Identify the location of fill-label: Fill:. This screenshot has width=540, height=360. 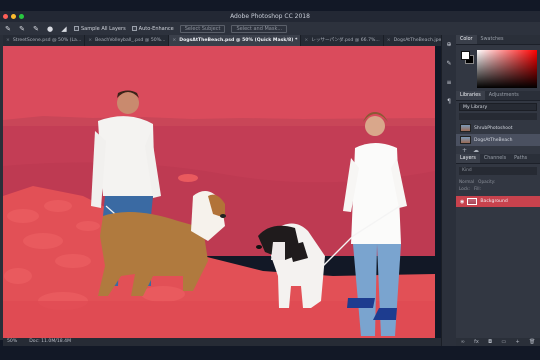
(477, 188).